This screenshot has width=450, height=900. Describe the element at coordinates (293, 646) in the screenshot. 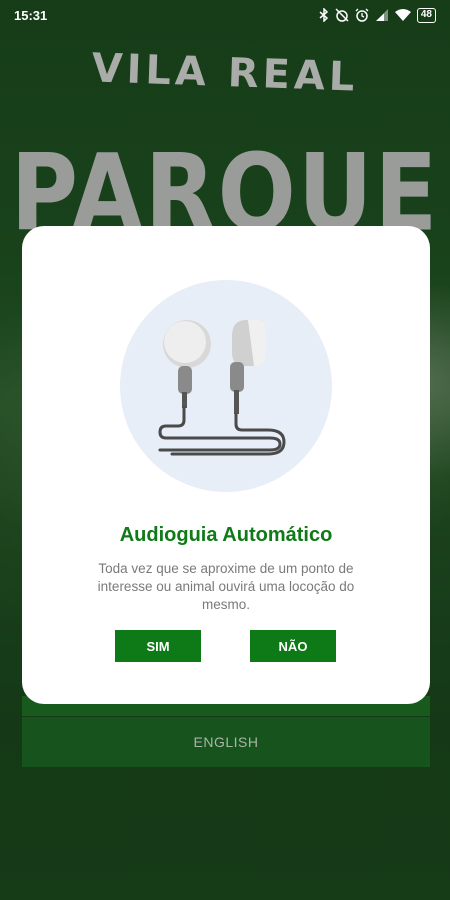

I see `no-button: NÃO` at that location.